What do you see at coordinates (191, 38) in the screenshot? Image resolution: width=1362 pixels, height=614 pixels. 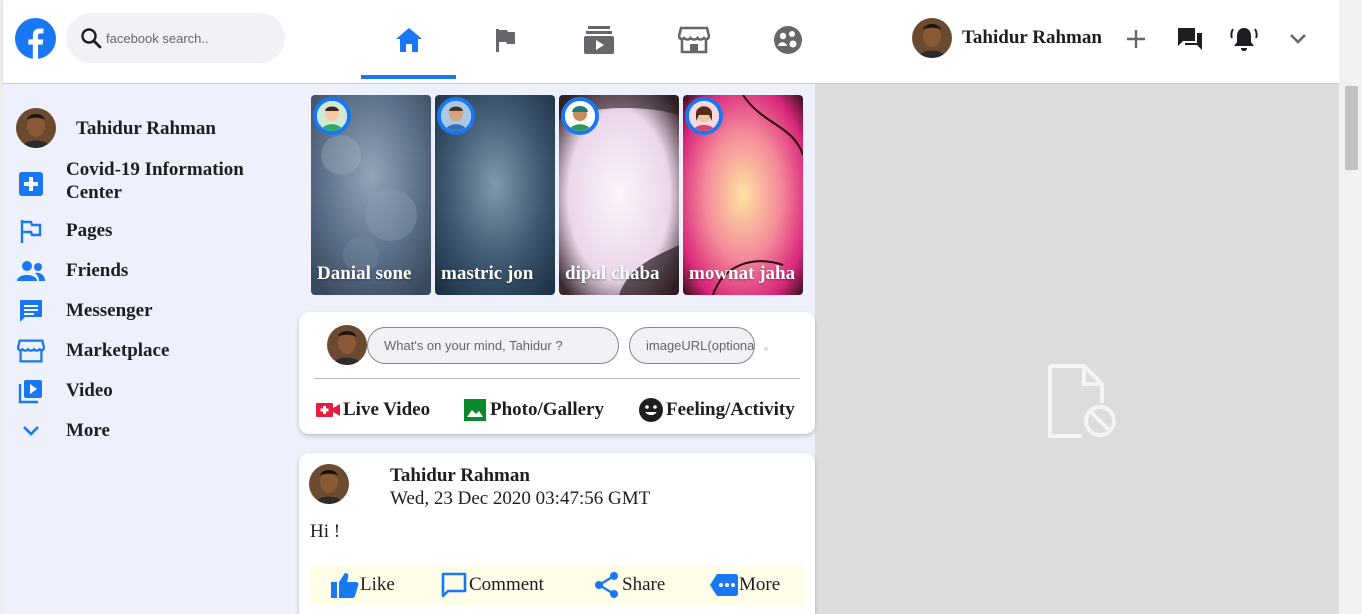 I see `search-input` at bounding box center [191, 38].